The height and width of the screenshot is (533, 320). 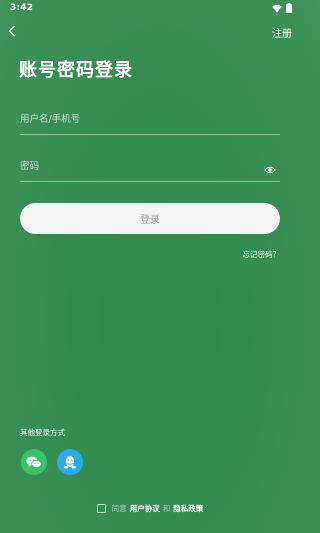 I want to click on password-field-container, so click(x=150, y=168).